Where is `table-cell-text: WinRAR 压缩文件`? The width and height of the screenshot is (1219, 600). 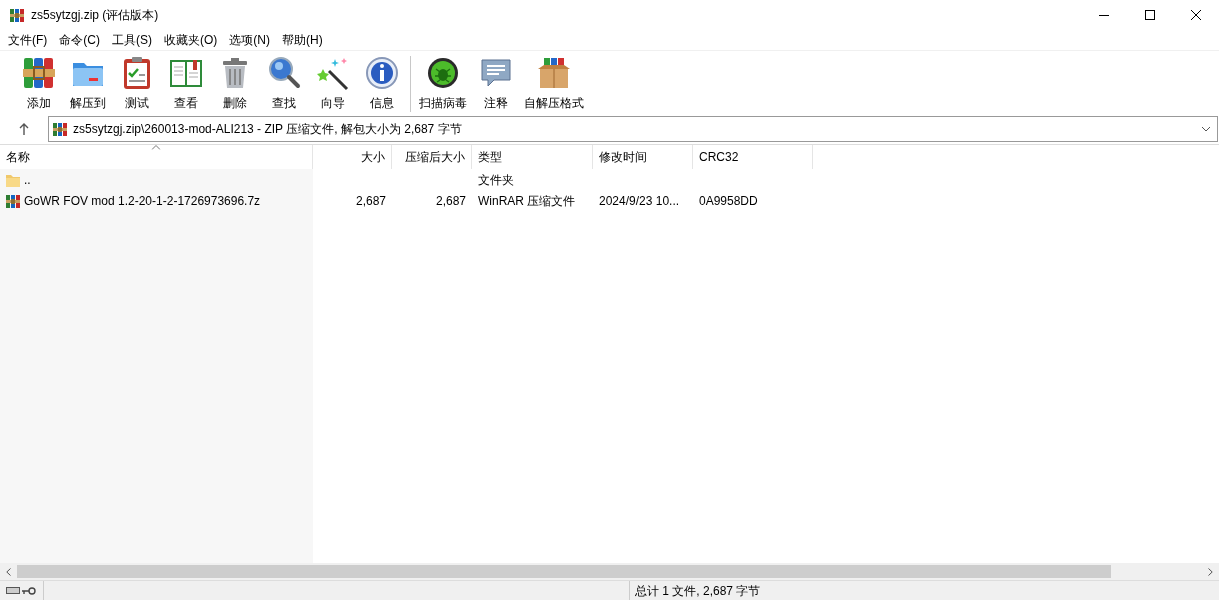
table-cell-text: WinRAR 压缩文件 is located at coordinates (527, 201).